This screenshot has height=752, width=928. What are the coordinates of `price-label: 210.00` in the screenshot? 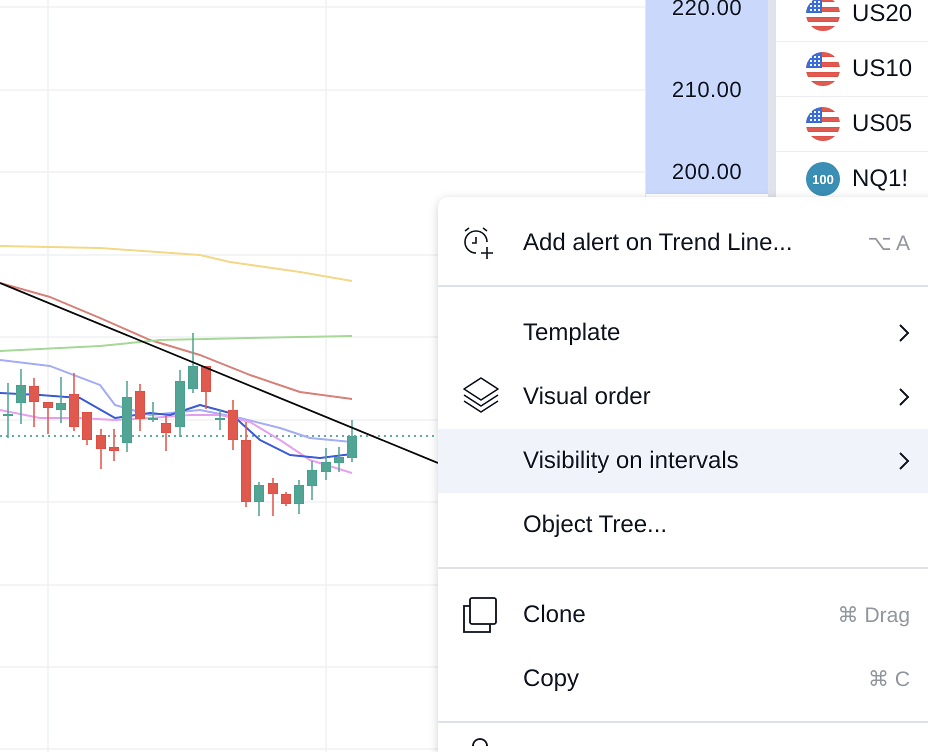 It's located at (707, 90).